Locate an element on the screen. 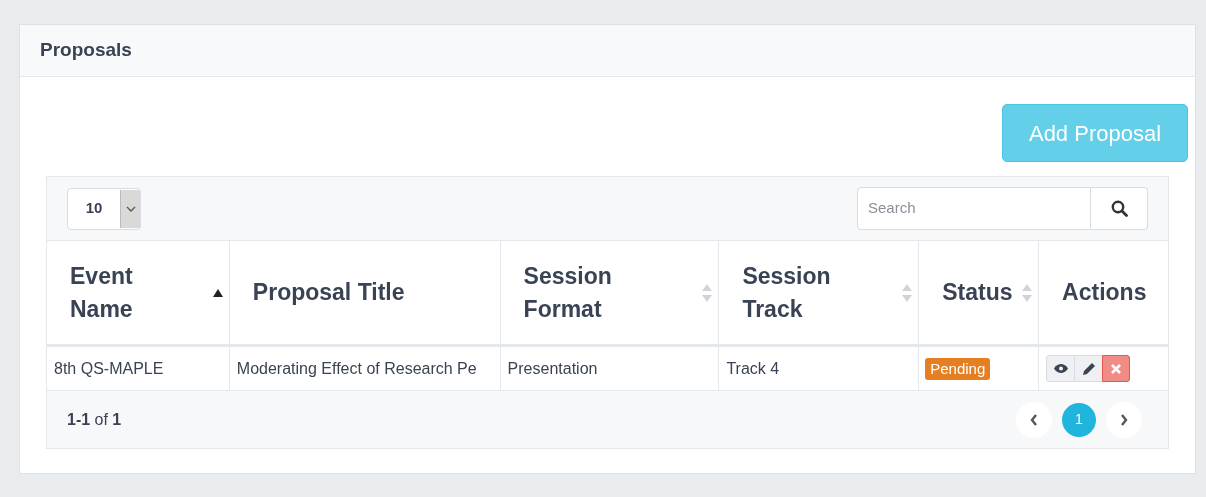 This screenshot has height=497, width=1206. page-size-select: 10 is located at coordinates (104, 208).